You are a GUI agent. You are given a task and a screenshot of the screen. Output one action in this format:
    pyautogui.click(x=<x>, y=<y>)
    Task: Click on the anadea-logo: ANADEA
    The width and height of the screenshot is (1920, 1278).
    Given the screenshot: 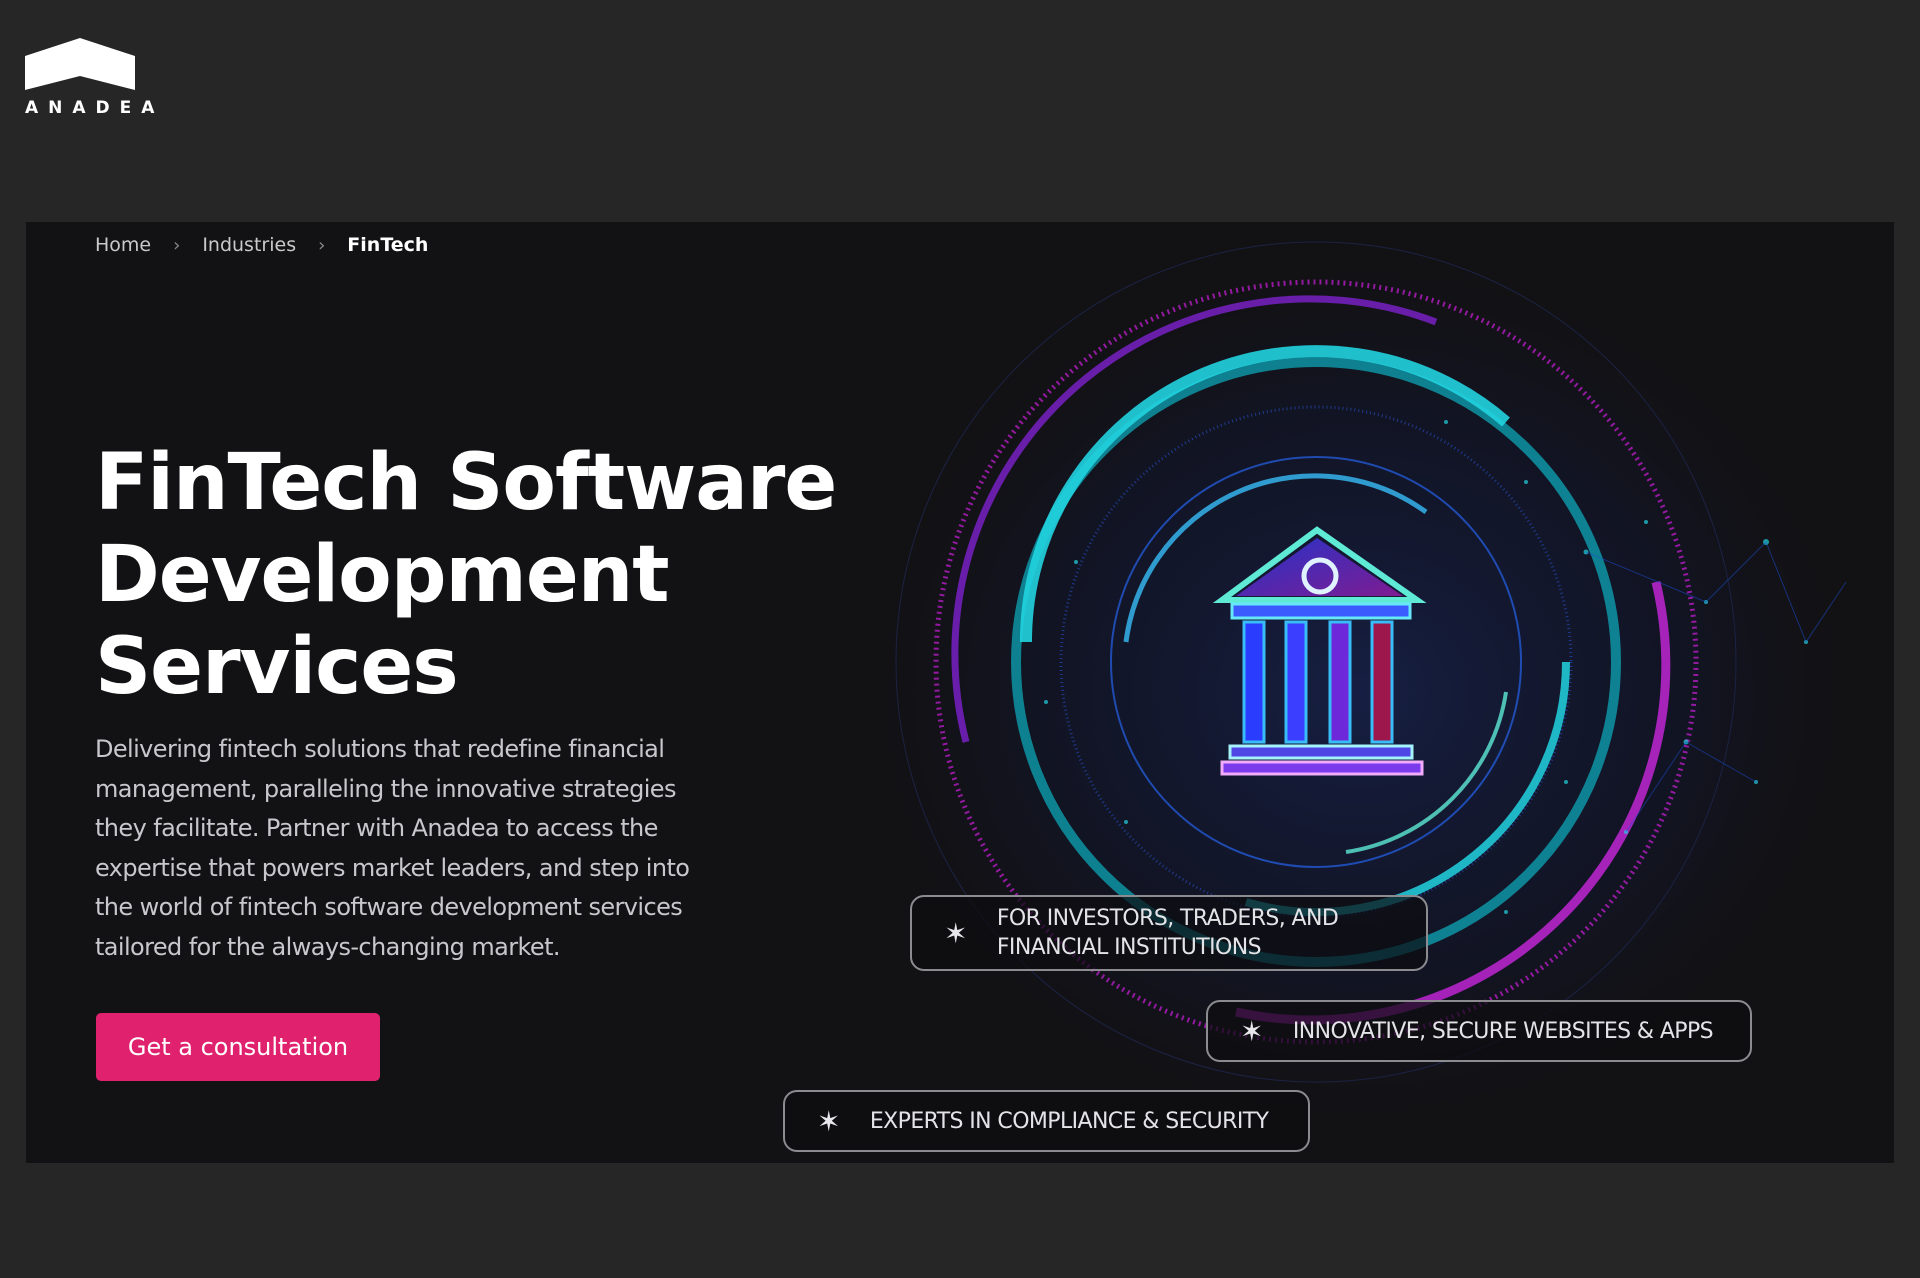 What is the action you would take?
    pyautogui.click(x=95, y=77)
    